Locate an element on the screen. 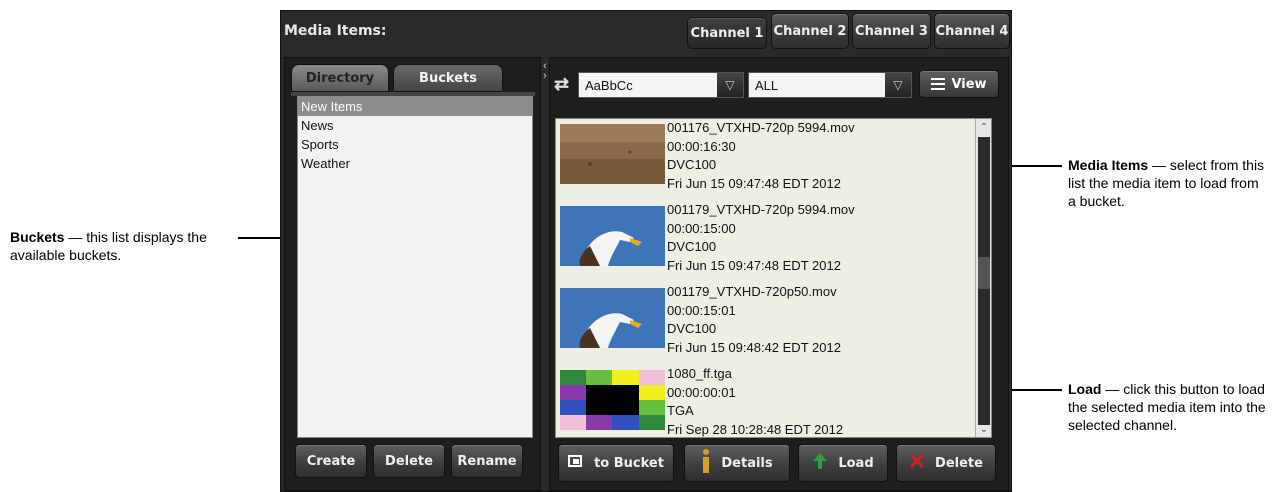 The height and width of the screenshot is (492, 1278). load-button: Load is located at coordinates (843, 463).